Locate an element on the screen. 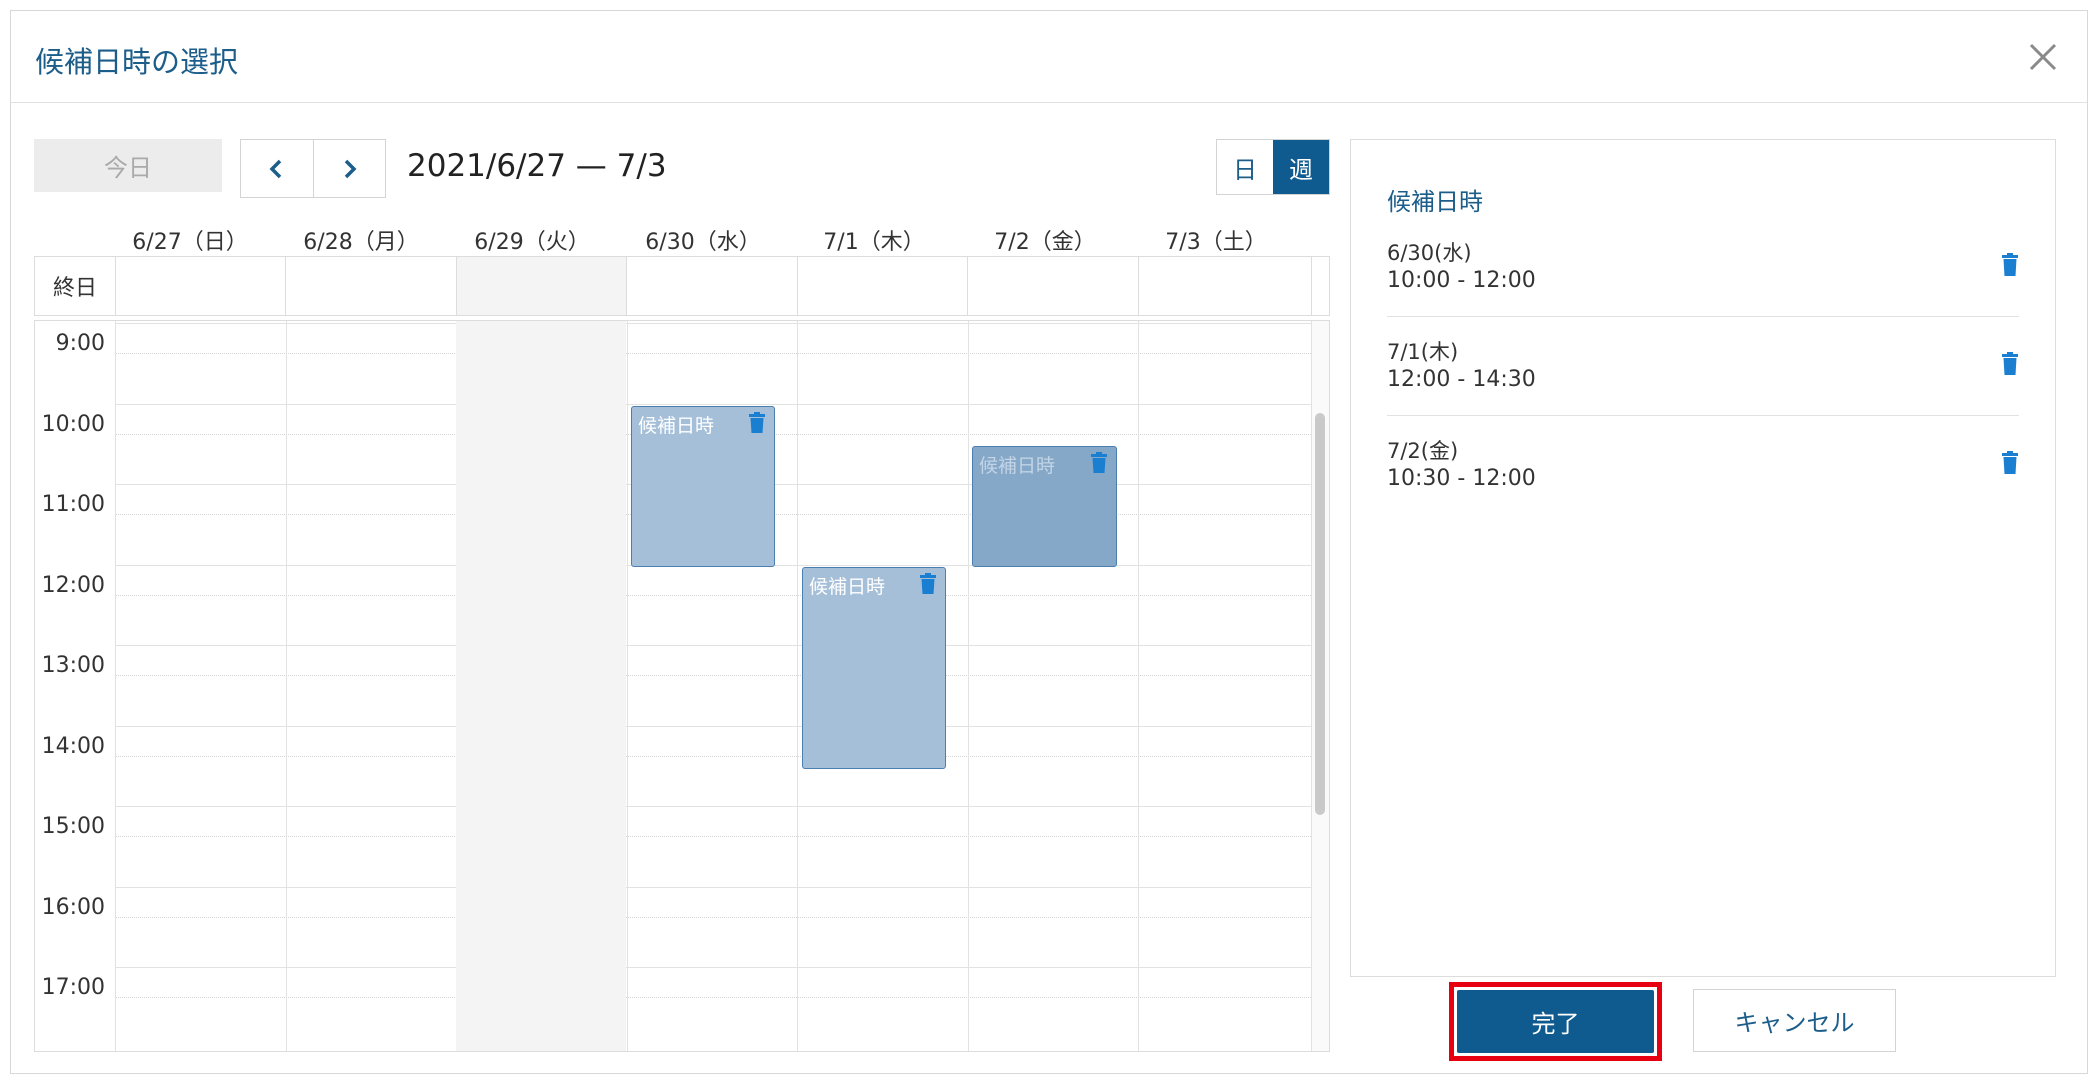 The height and width of the screenshot is (1084, 2098). allday-shade is located at coordinates (541, 286).